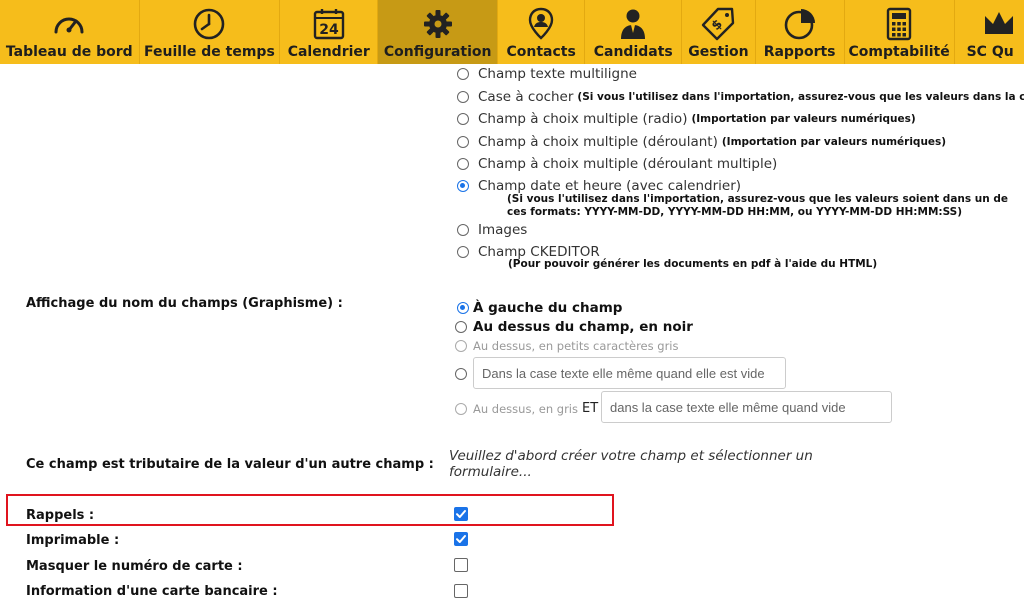 The width and height of the screenshot is (1024, 608). I want to click on imprimable-checkbox, so click(461, 539).